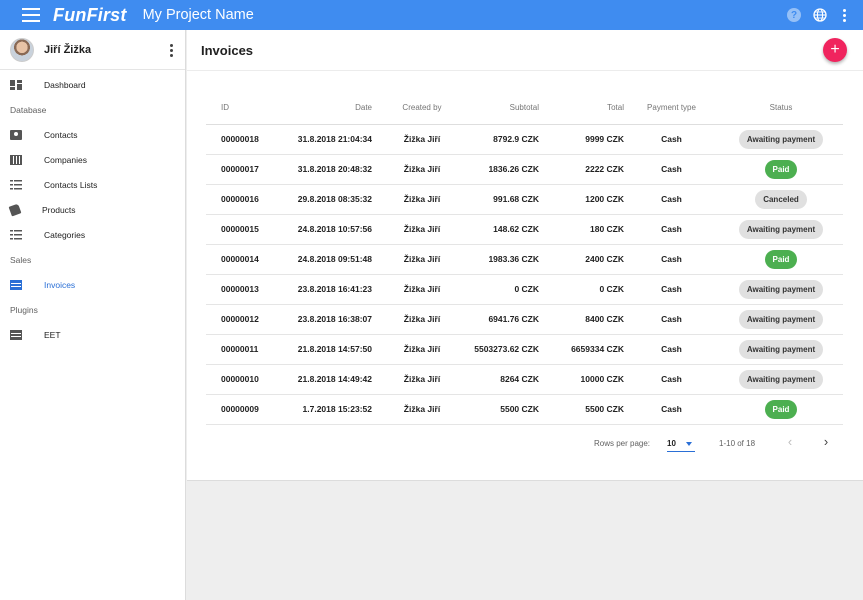 Image resolution: width=863 pixels, height=600 pixels. What do you see at coordinates (581, 199) in the screenshot?
I see `invoice-total: 1200 CZK` at bounding box center [581, 199].